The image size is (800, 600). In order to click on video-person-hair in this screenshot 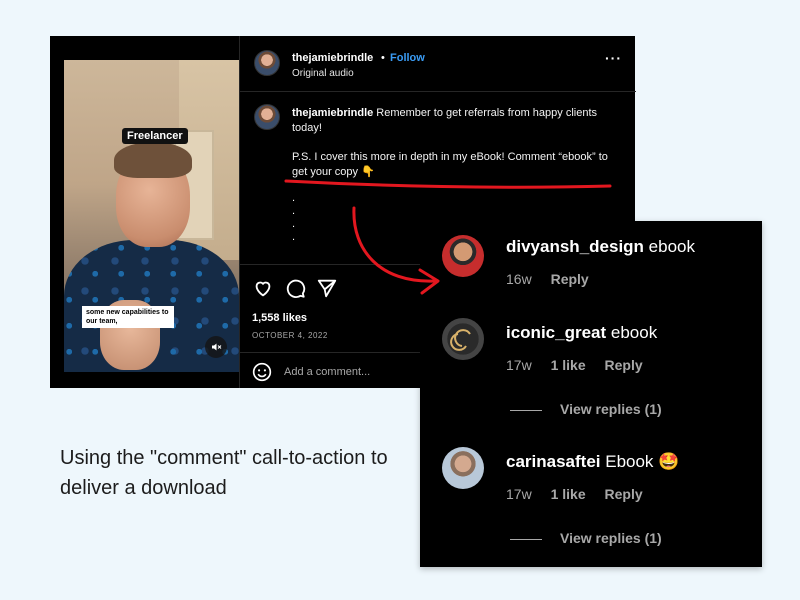, I will do `click(153, 160)`.